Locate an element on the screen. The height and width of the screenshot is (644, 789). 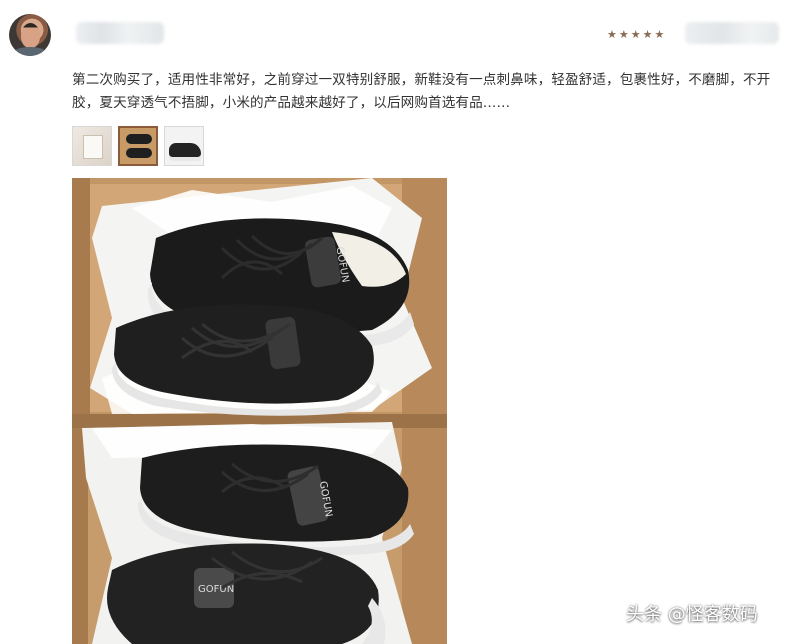
thumbnail-strip is located at coordinates (138, 146).